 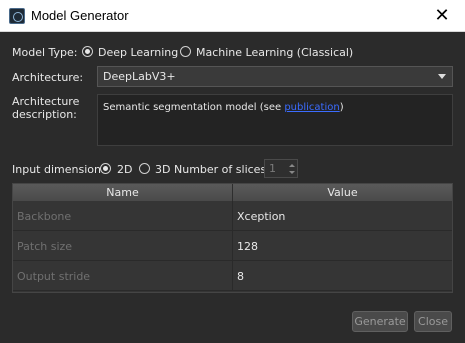 What do you see at coordinates (162, 169) in the screenshot?
I see `3d-label: 3D` at bounding box center [162, 169].